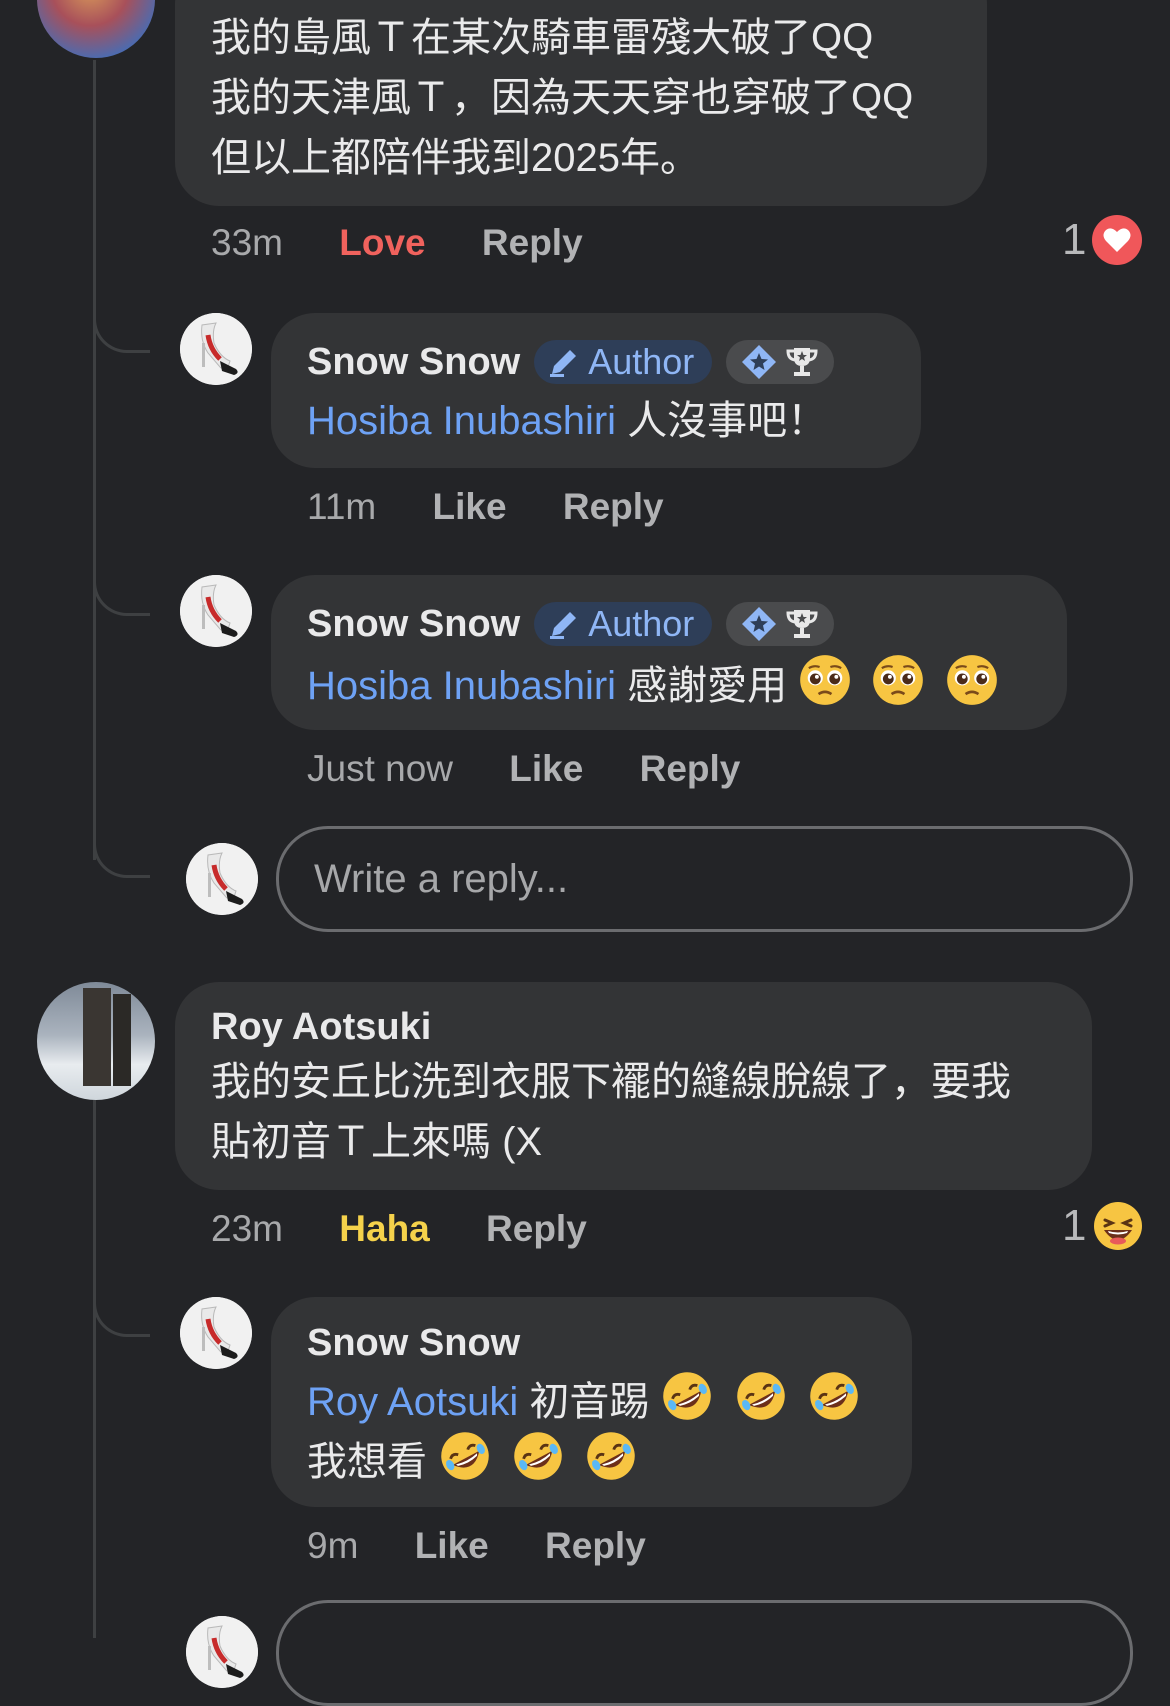  Describe the element at coordinates (727, 421) in the screenshot. I see `reply-message: 人沒事吧！` at that location.